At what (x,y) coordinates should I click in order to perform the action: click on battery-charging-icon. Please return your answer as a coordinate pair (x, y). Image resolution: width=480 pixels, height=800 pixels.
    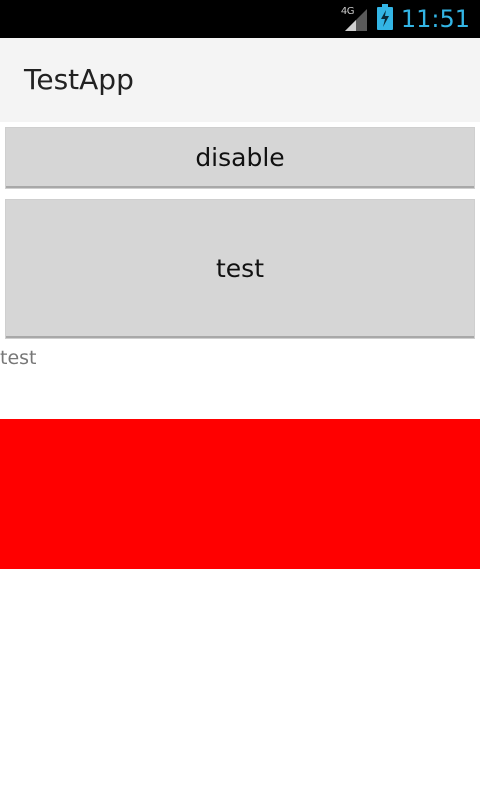
    Looking at the image, I should click on (384, 19).